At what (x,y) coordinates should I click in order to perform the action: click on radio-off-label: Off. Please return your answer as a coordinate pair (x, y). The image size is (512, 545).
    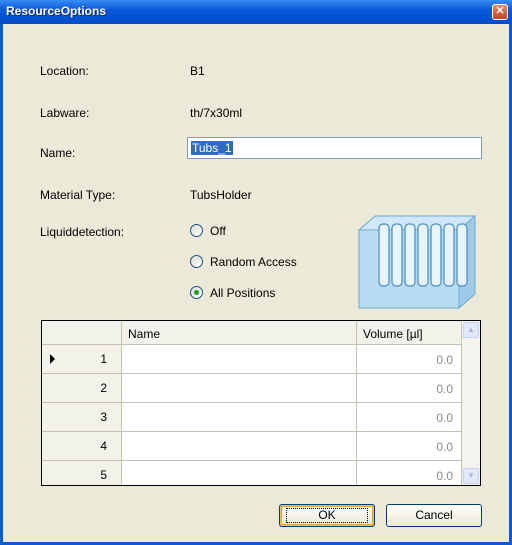
    Looking at the image, I should click on (218, 231).